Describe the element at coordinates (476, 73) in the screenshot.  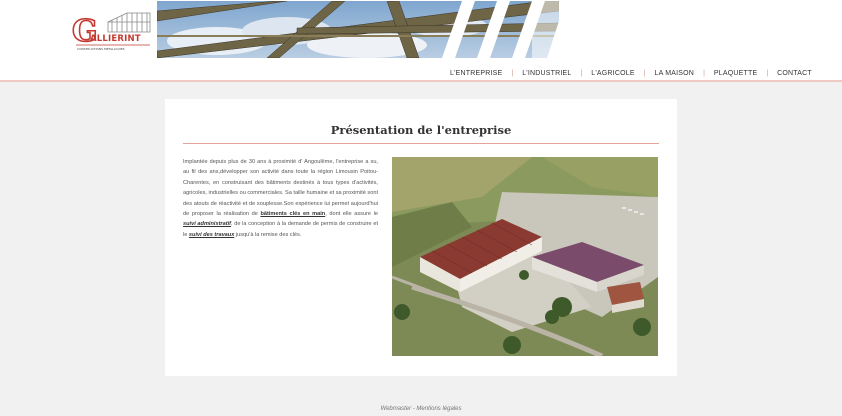
I see `nav-item-entreprise: L'ENTREPRISE` at that location.